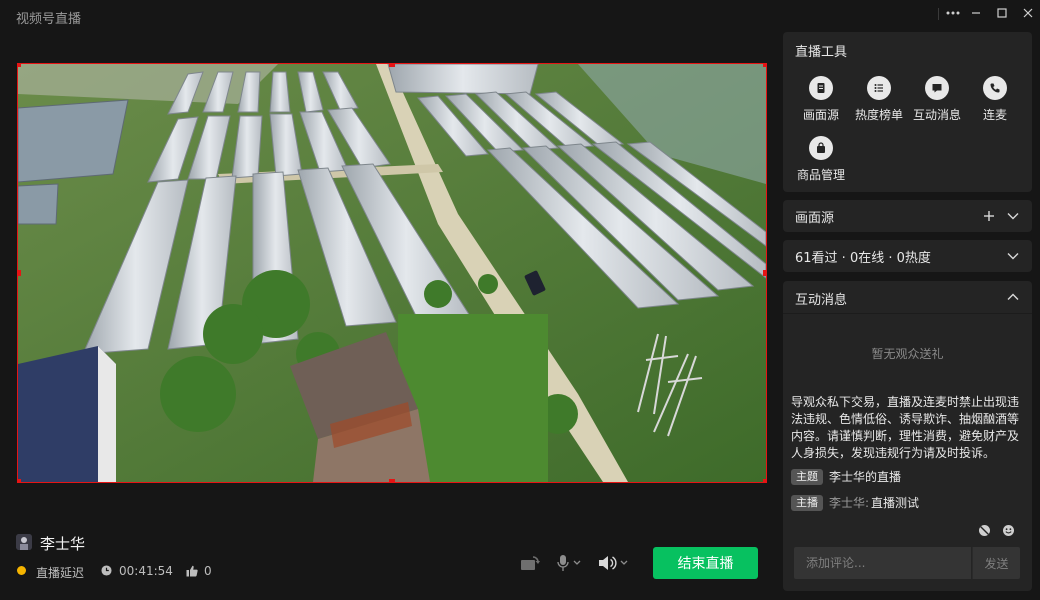 The height and width of the screenshot is (600, 1040). Describe the element at coordinates (995, 88) in the screenshot. I see `phone-icon` at that location.